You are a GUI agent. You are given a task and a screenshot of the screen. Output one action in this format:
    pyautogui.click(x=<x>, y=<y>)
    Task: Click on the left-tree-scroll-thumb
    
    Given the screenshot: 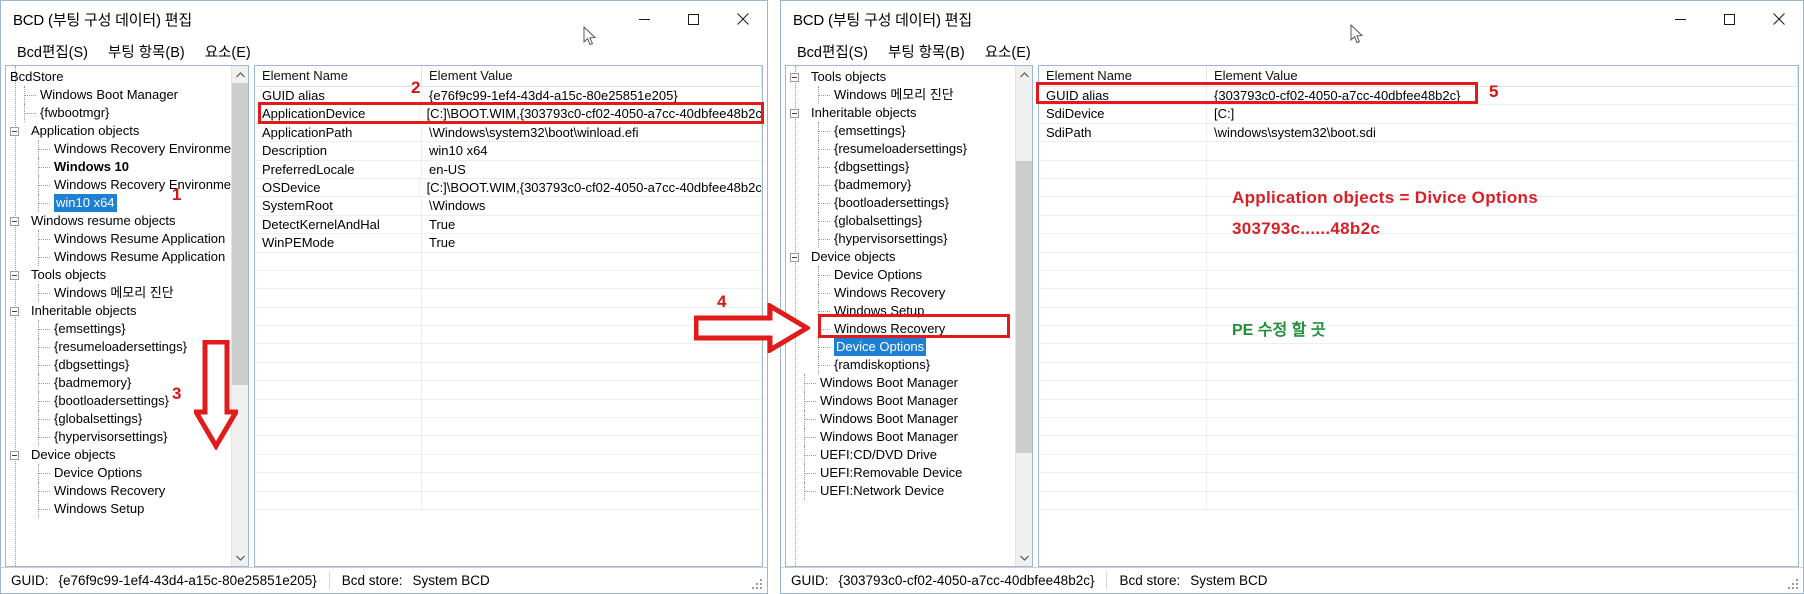 What is the action you would take?
    pyautogui.click(x=240, y=234)
    